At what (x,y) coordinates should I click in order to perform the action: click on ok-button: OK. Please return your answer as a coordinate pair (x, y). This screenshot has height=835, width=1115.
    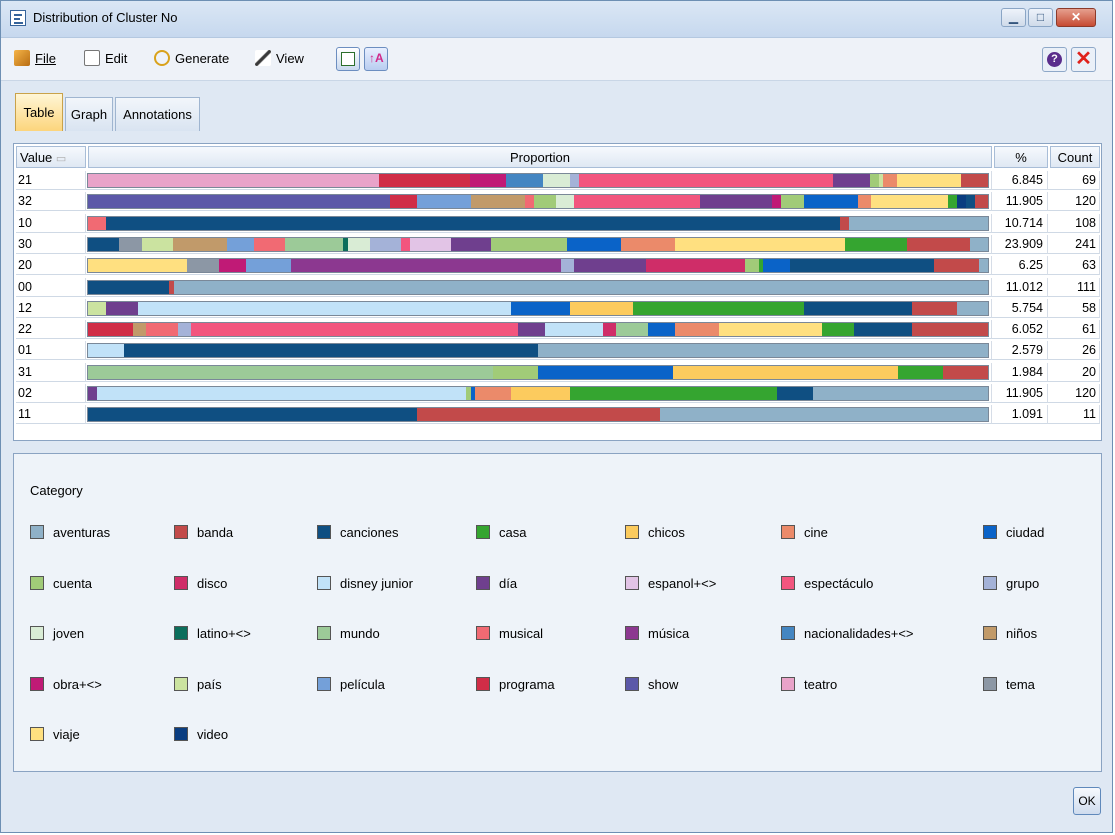
    Looking at the image, I should click on (1087, 801).